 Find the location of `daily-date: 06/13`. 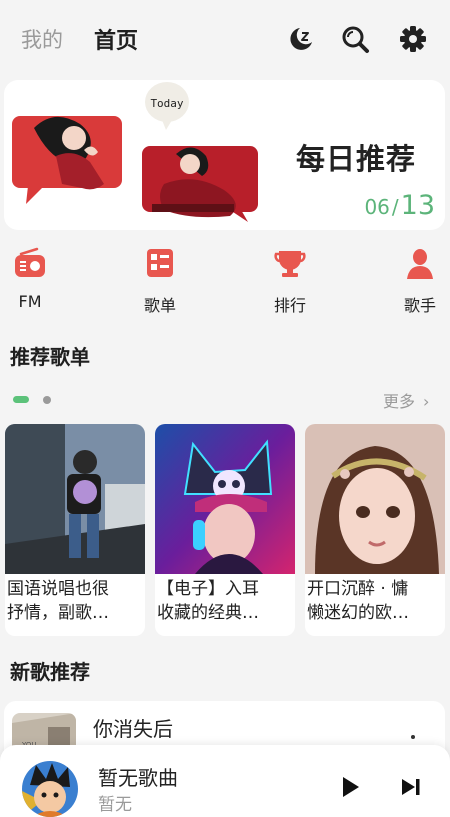

daily-date: 06/13 is located at coordinates (399, 205).